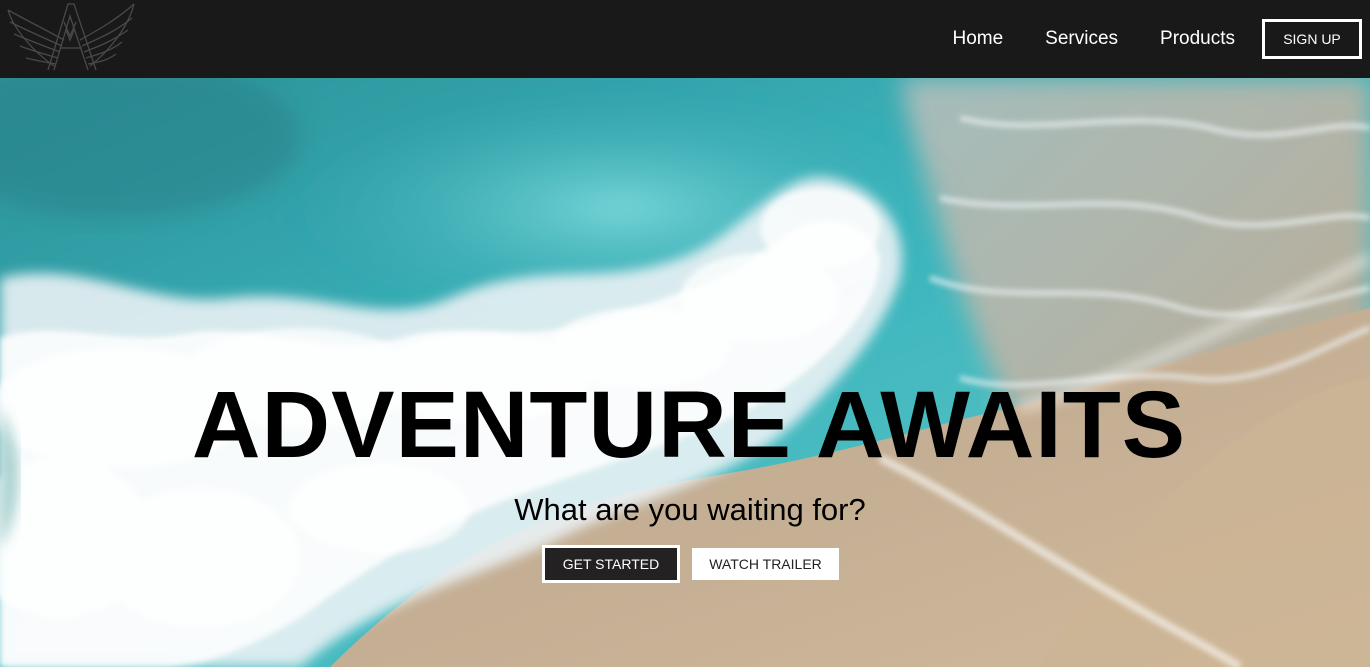  I want to click on nav-link-products: Products, so click(1197, 39).